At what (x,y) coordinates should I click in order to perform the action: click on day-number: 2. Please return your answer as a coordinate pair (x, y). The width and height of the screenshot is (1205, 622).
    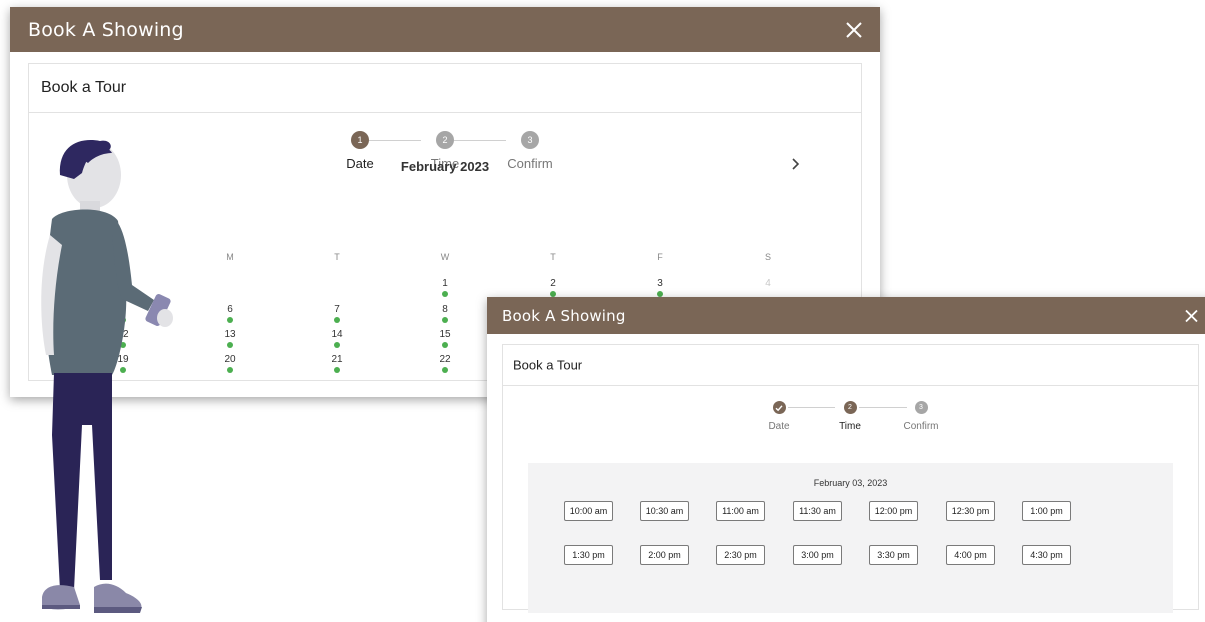
    Looking at the image, I should click on (553, 283).